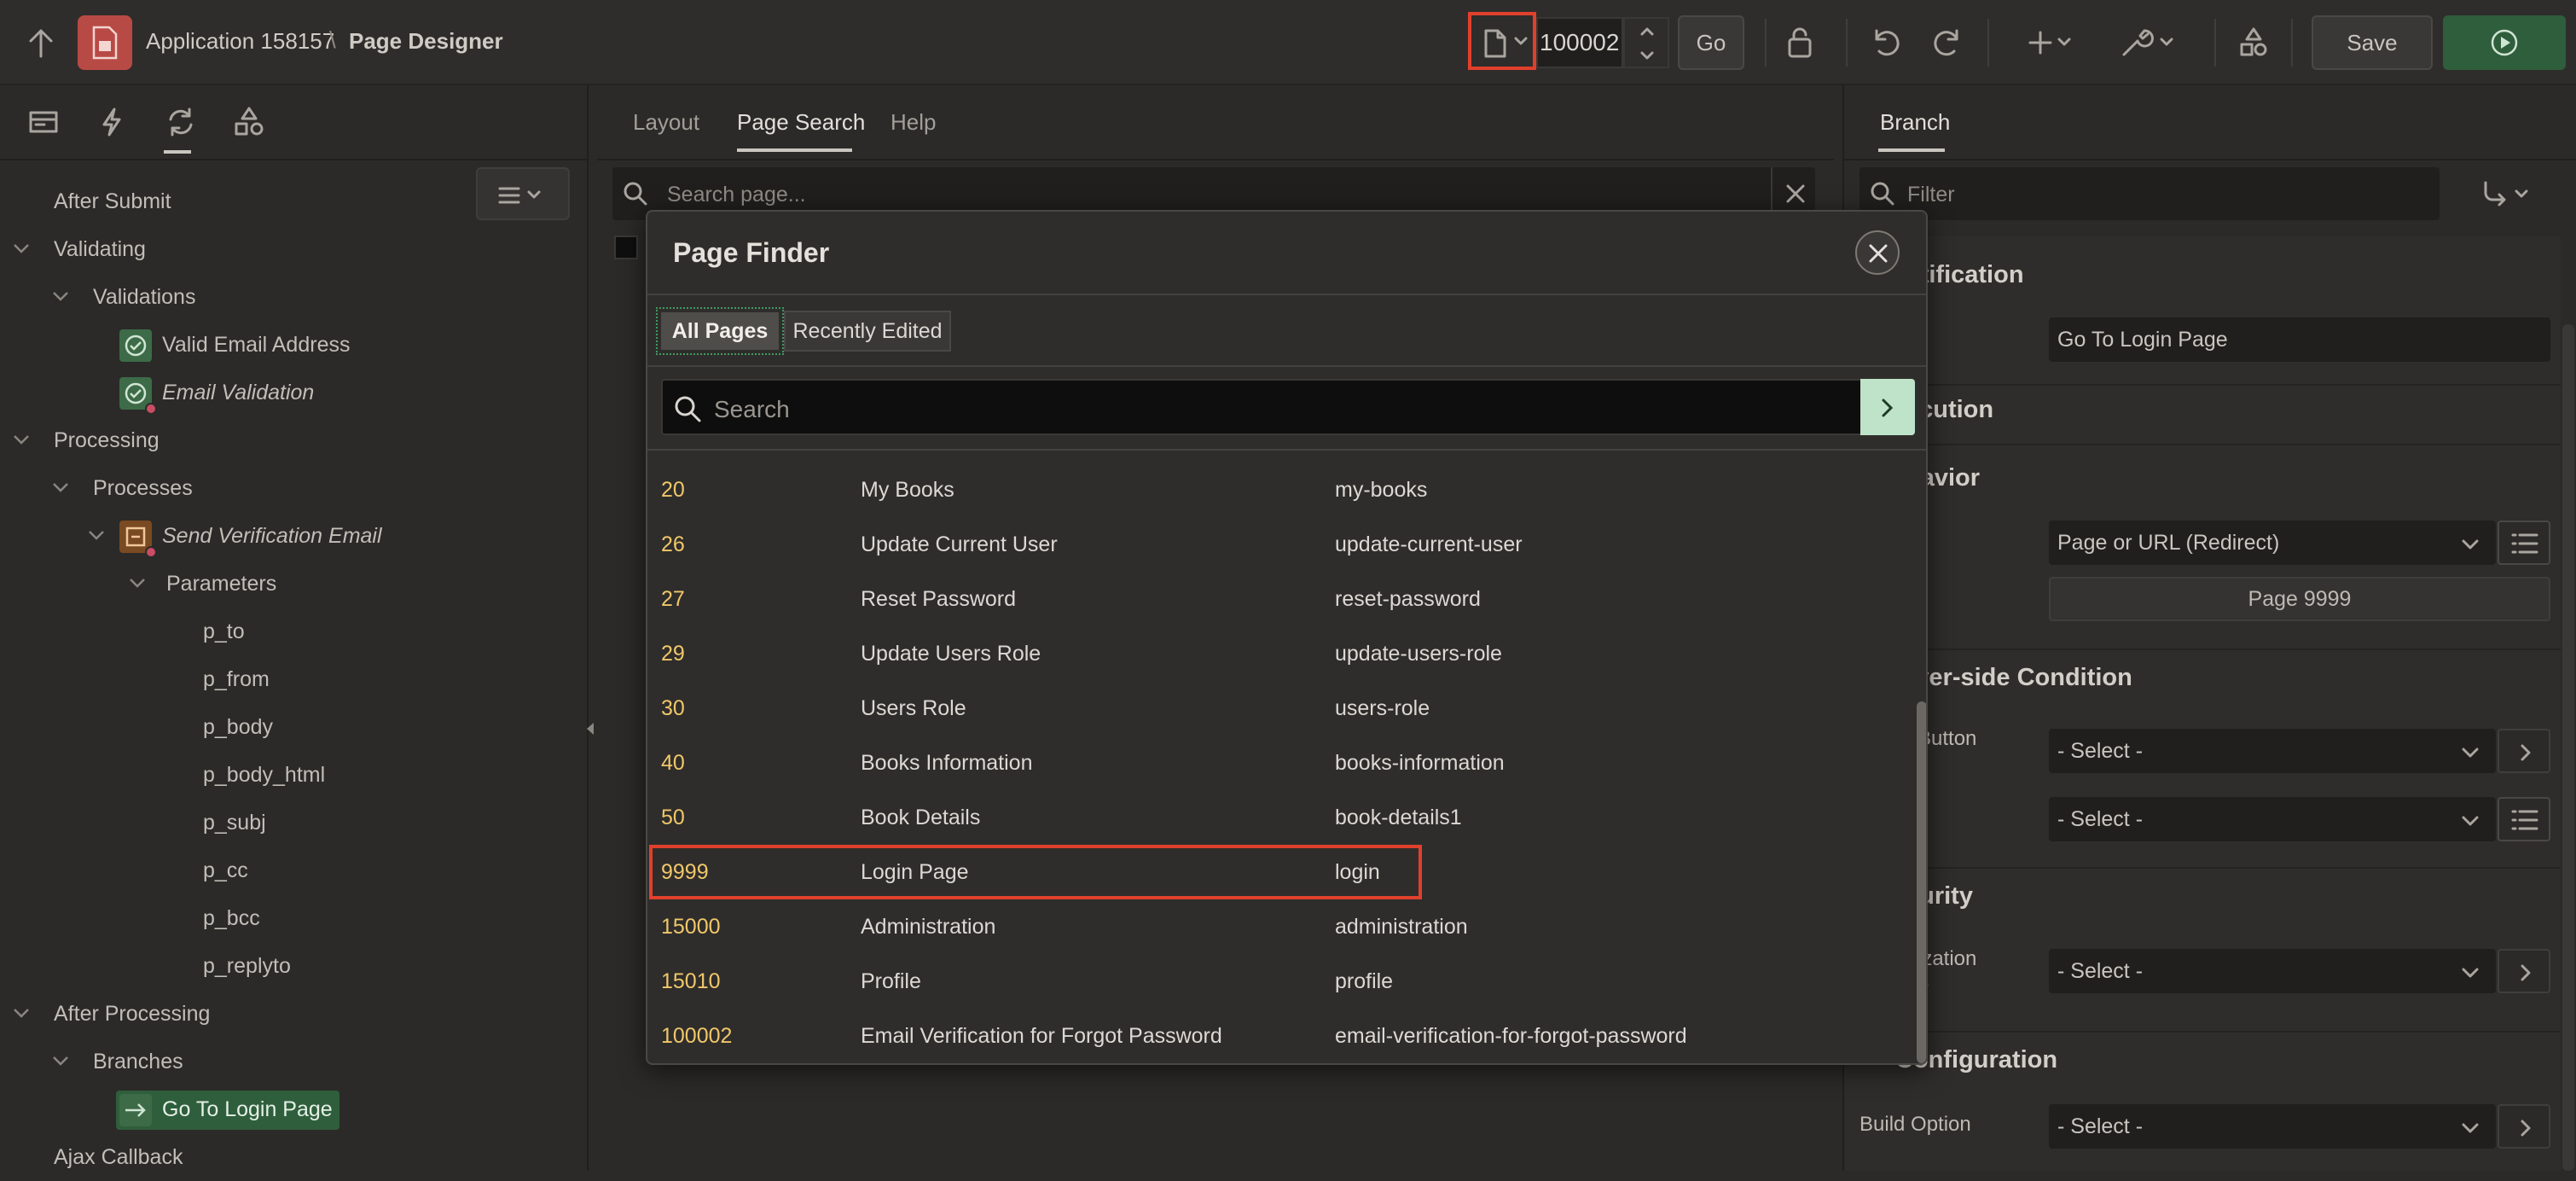 The image size is (2576, 1181). Describe the element at coordinates (294, 1109) in the screenshot. I see `tree-node: Go To Login Page` at that location.